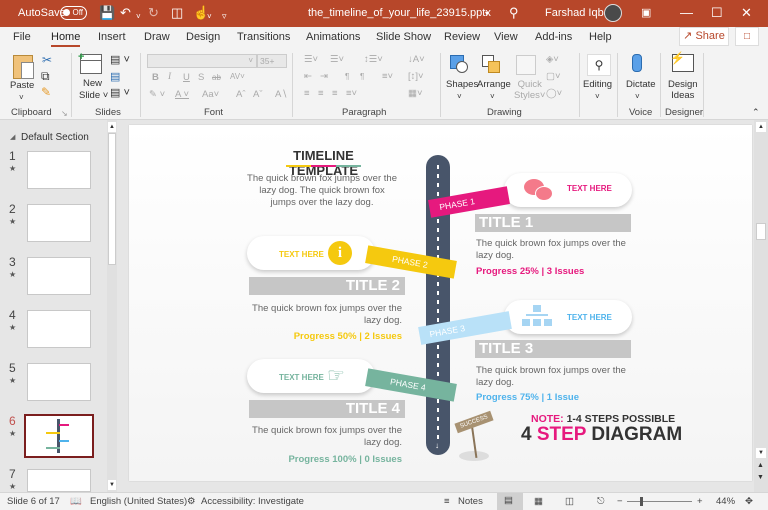 This screenshot has width=768, height=510. Describe the element at coordinates (578, 13) in the screenshot. I see `user-name: Farshad Iqbal` at that location.